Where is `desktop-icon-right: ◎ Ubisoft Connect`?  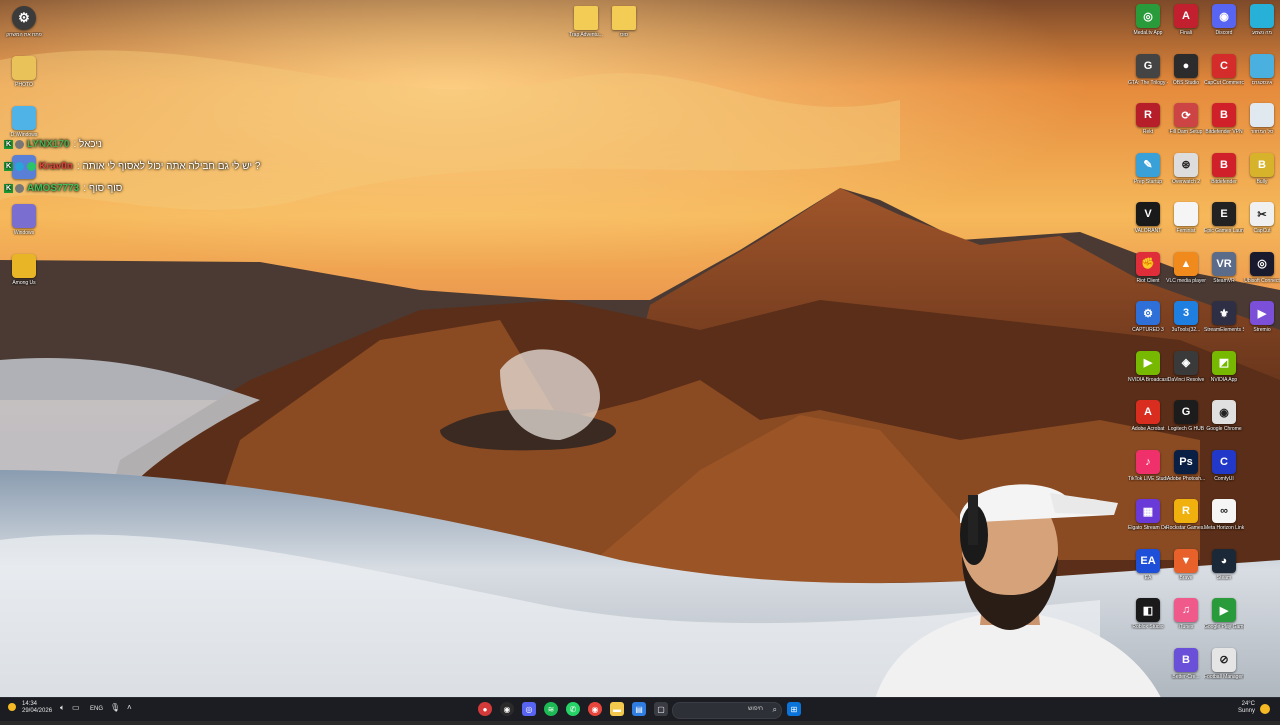 desktop-icon-right: ◎ Ubisoft Connect is located at coordinates (1261, 267).